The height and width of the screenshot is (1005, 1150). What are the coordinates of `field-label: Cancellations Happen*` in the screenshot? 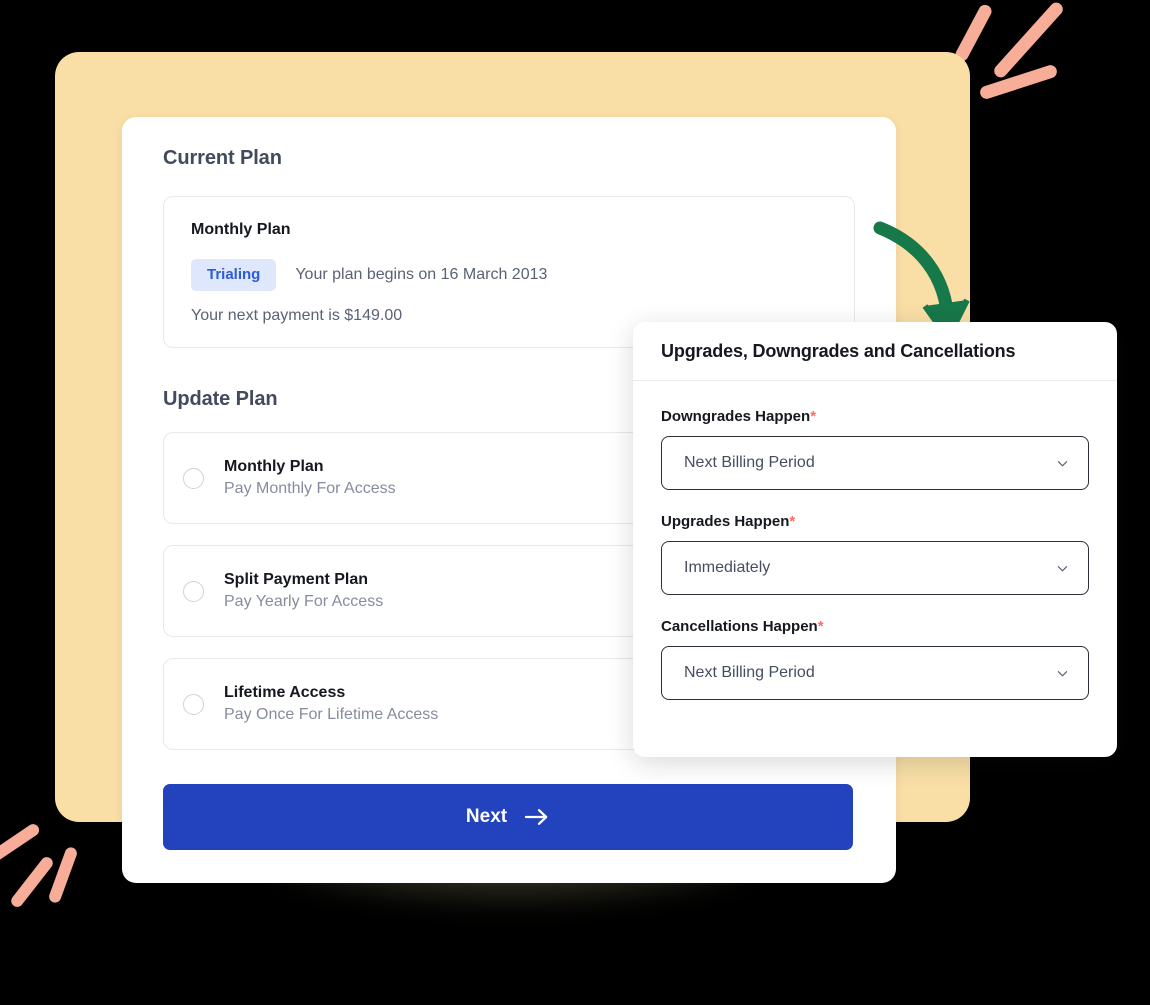 It's located at (875, 626).